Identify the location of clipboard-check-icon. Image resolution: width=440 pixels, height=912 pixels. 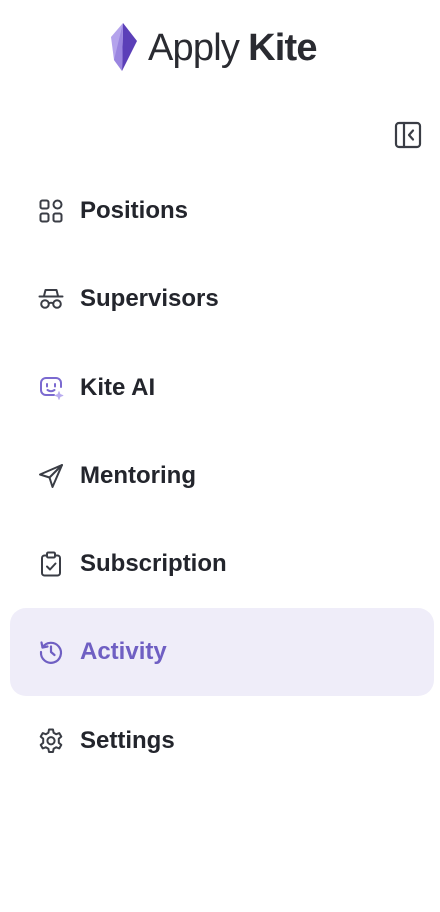
(51, 564).